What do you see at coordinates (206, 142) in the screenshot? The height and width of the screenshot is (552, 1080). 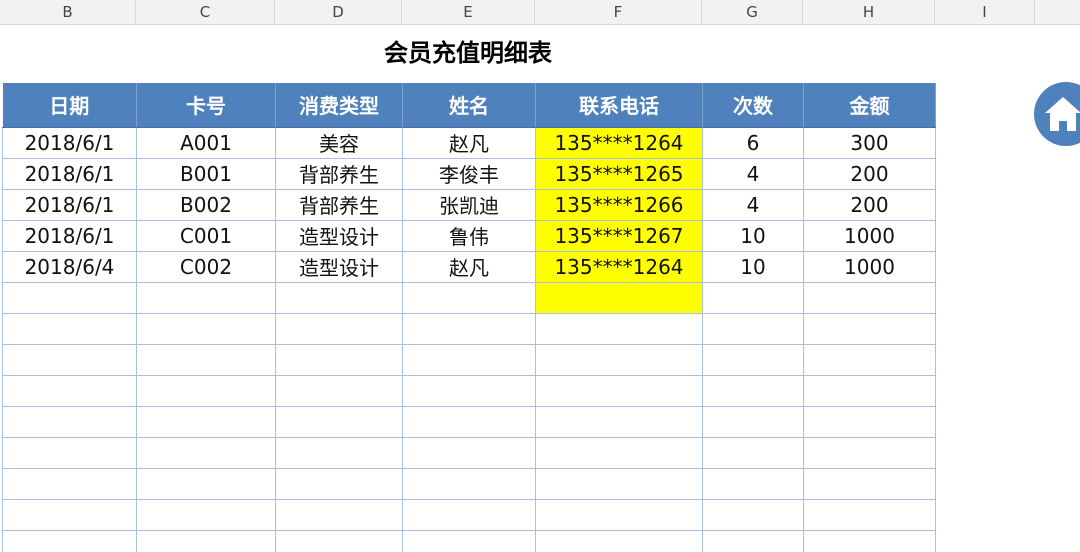 I see `cell-card-number: A001` at bounding box center [206, 142].